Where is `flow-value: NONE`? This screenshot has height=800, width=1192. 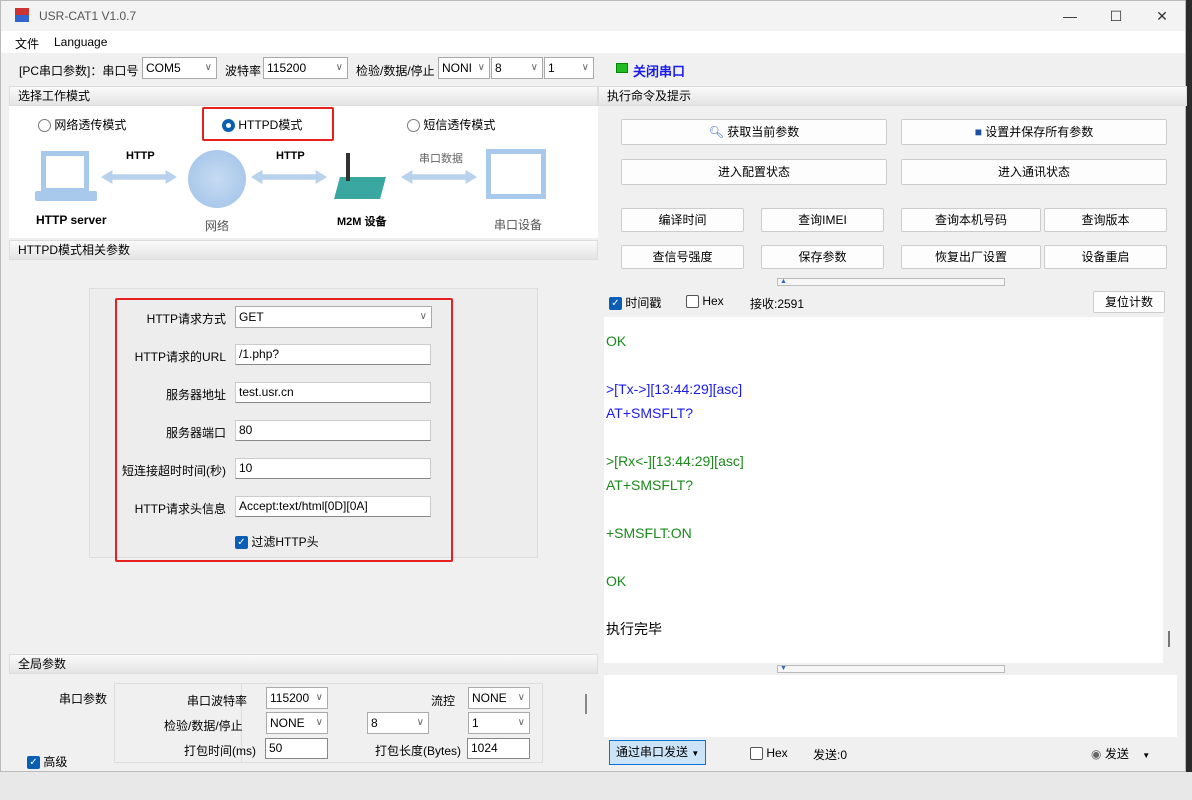 flow-value: NONE is located at coordinates (489, 698).